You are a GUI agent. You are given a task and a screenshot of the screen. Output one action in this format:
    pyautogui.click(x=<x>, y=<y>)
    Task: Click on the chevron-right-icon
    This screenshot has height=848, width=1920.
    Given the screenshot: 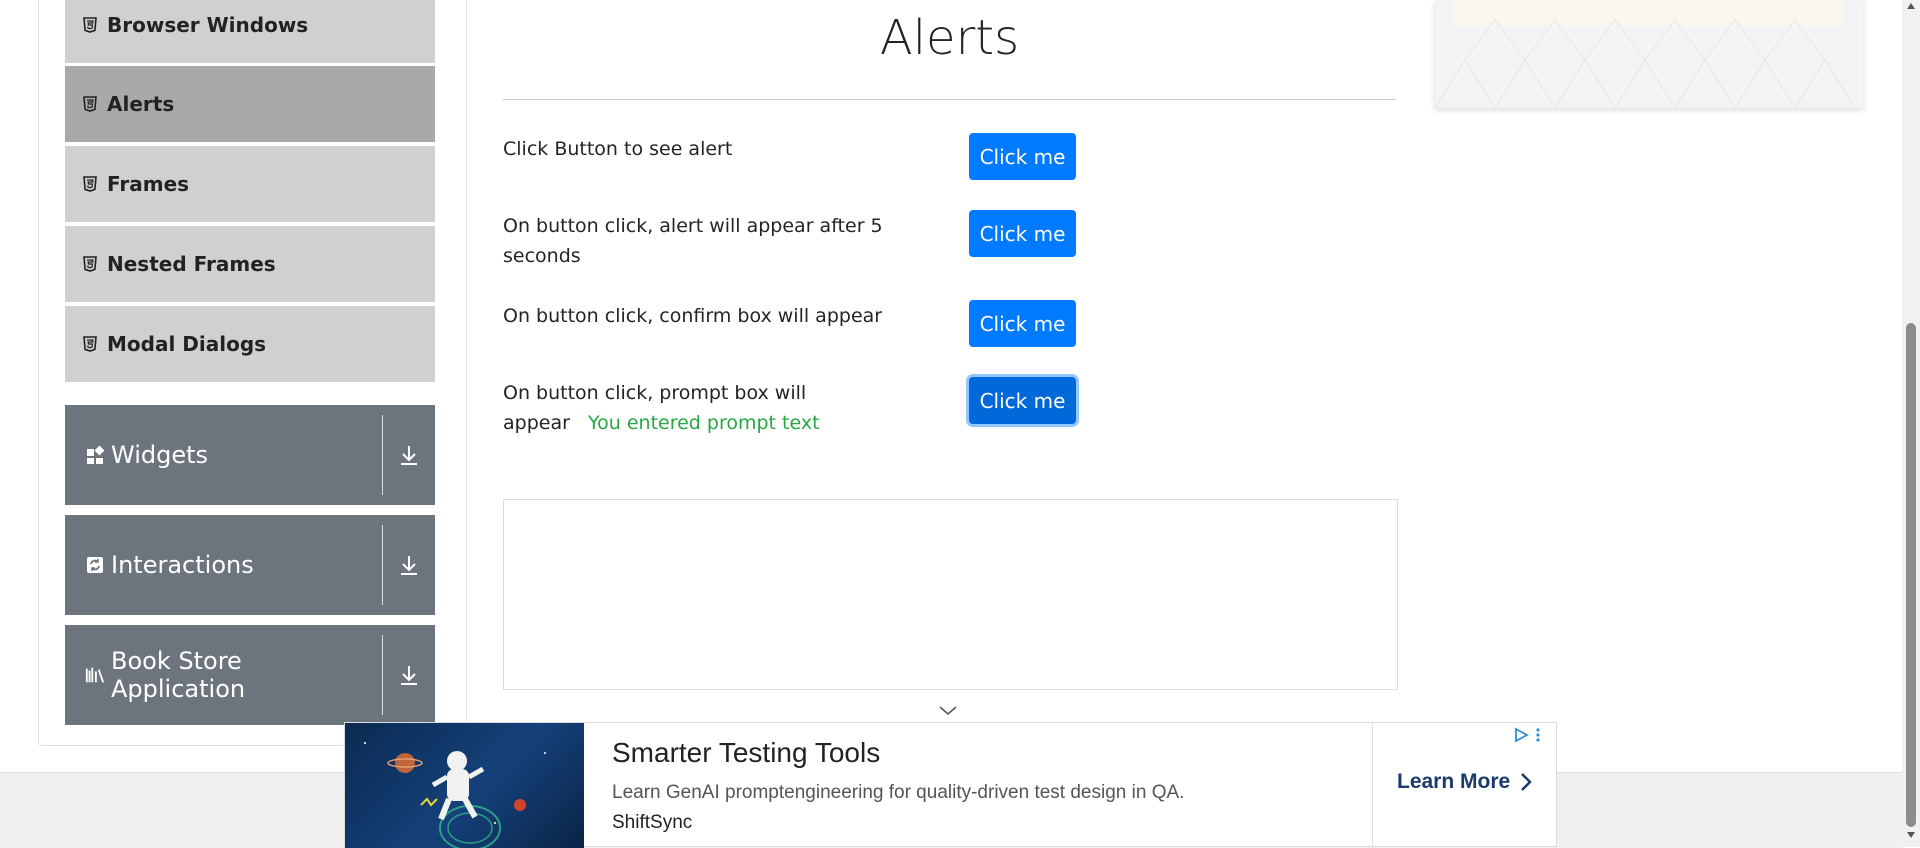 What is the action you would take?
    pyautogui.click(x=1526, y=782)
    